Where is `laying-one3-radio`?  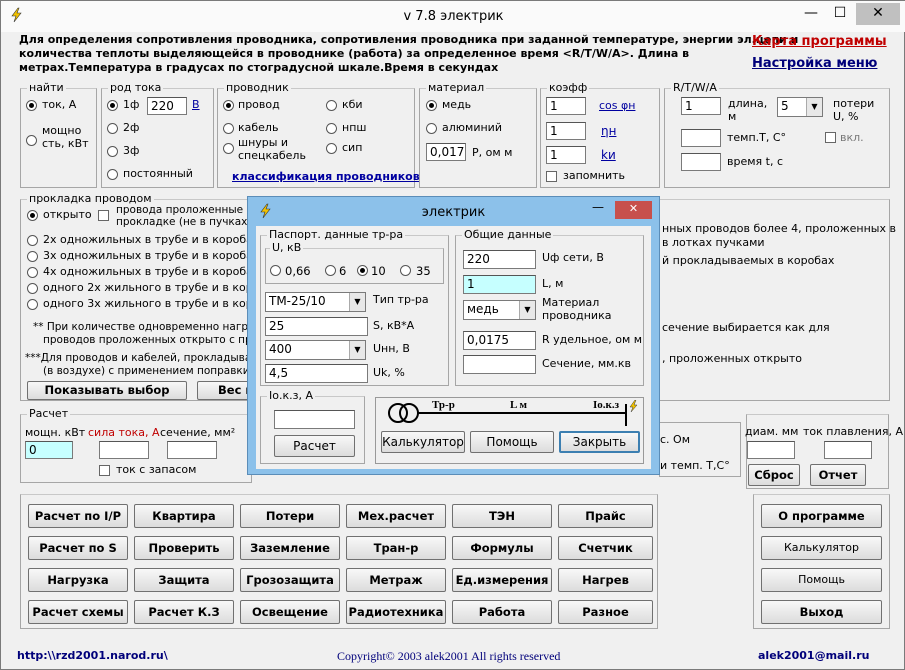 laying-one3-radio is located at coordinates (32, 304).